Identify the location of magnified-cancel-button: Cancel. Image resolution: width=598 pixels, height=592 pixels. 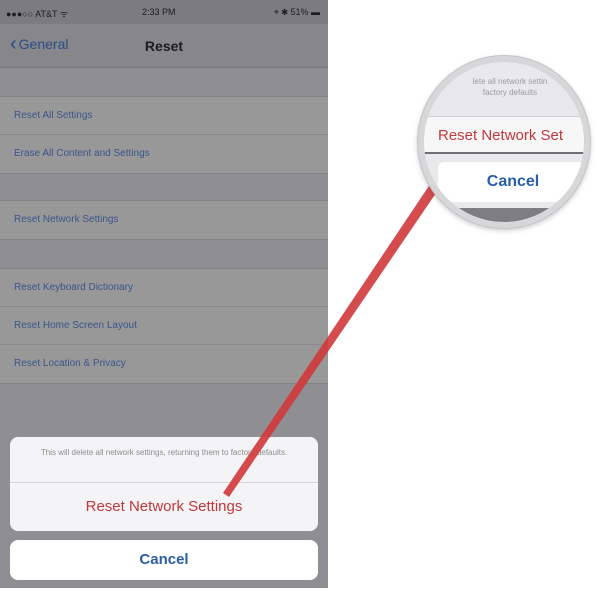
(511, 182).